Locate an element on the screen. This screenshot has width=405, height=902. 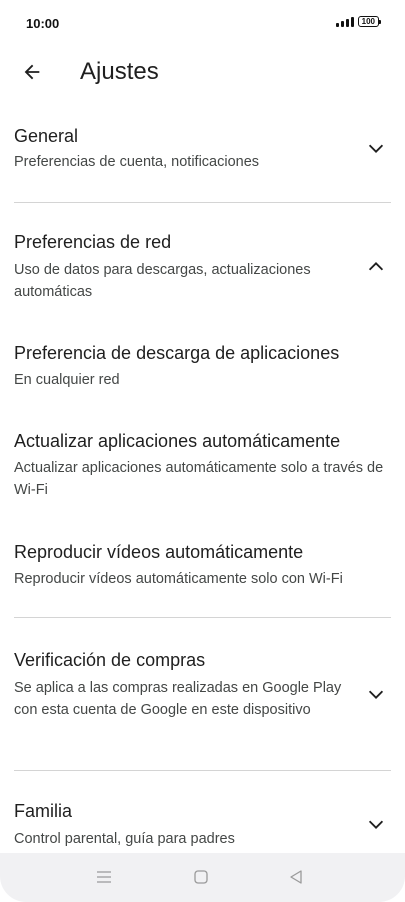
nav-back-button is located at coordinates (296, 877).